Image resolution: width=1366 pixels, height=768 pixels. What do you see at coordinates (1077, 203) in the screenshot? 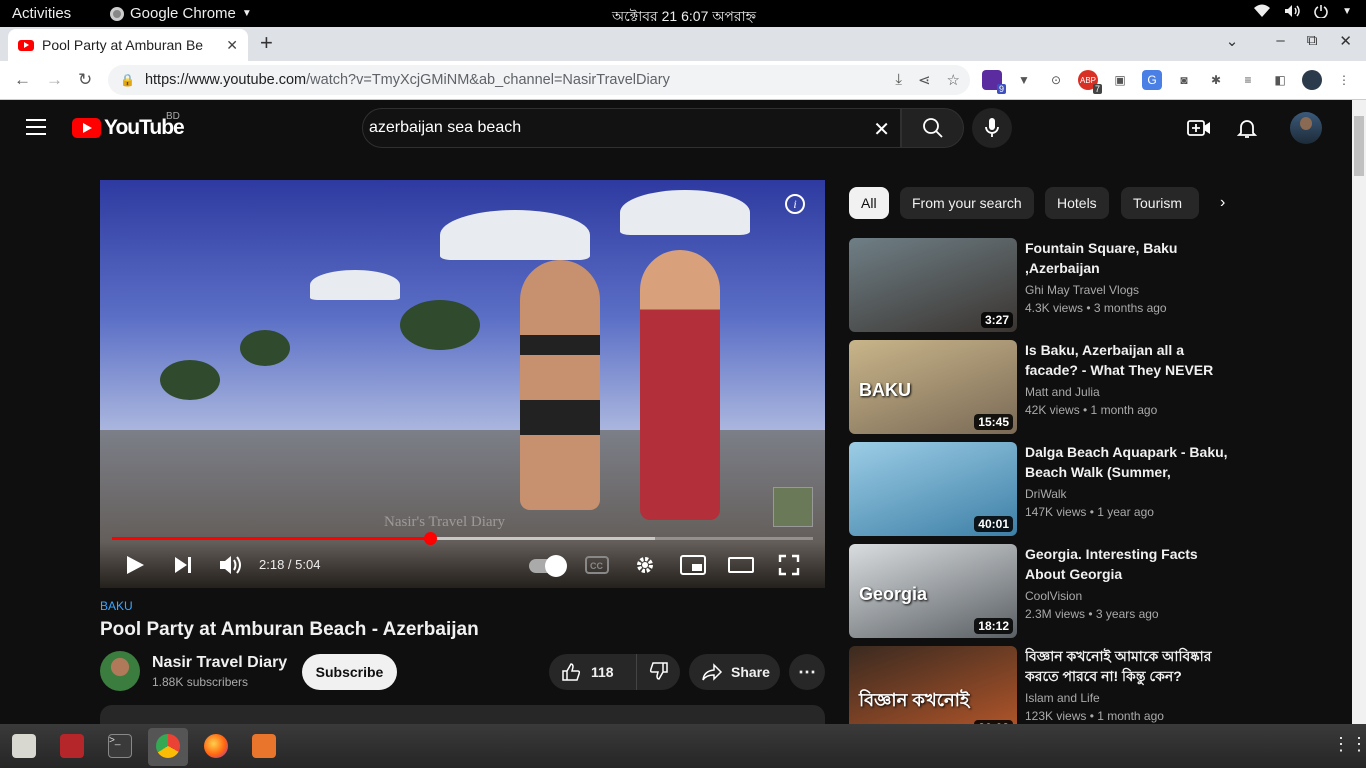
I see `chip-hotels: Hotels` at bounding box center [1077, 203].